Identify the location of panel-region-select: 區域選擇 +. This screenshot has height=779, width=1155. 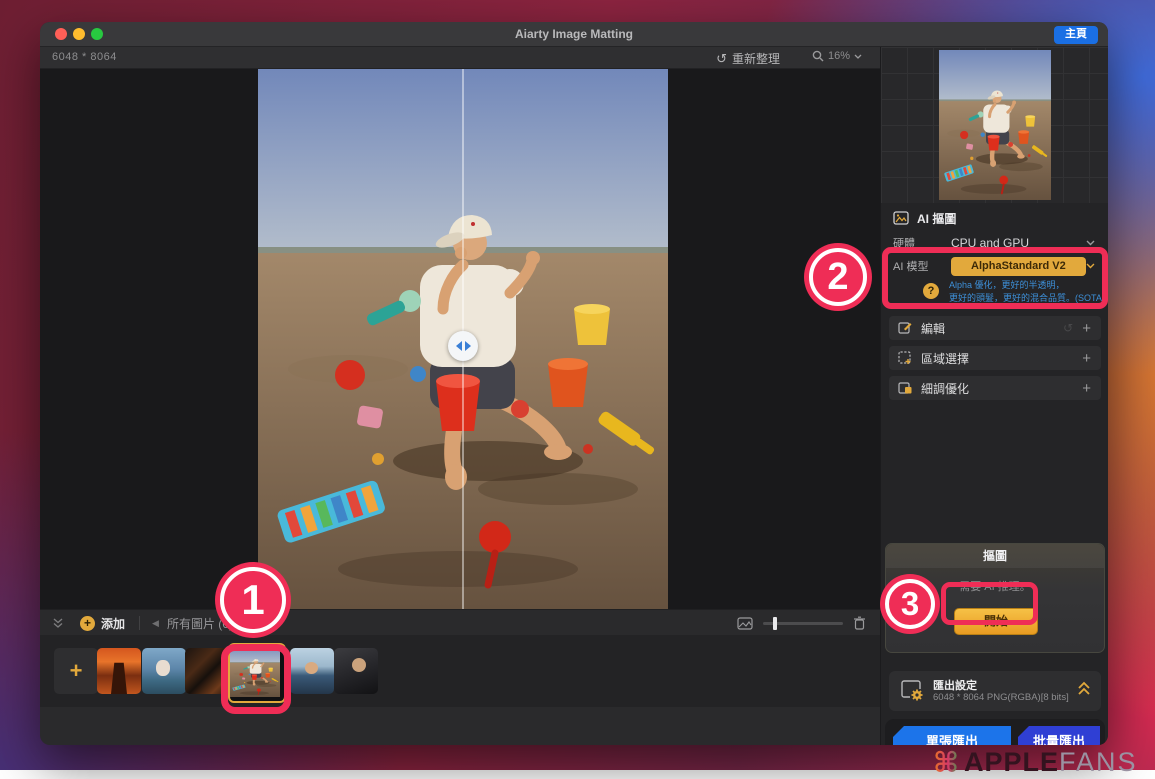
(995, 358).